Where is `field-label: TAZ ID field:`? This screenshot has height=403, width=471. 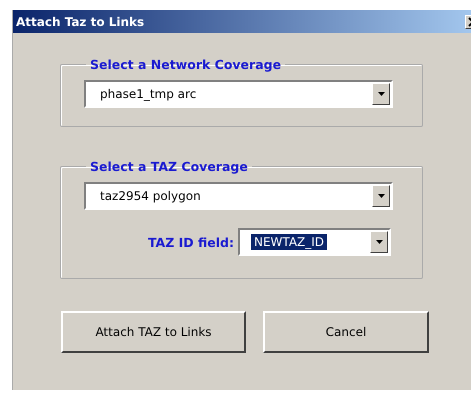 field-label: TAZ ID field: is located at coordinates (191, 242).